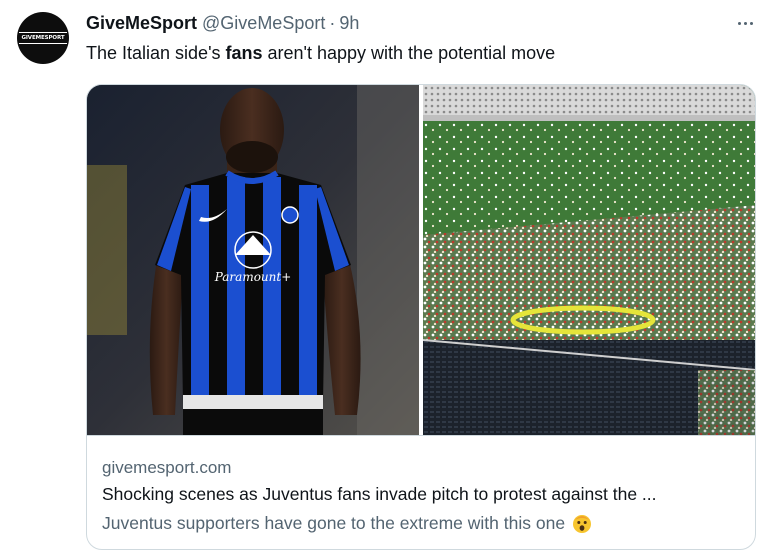 The height and width of the screenshot is (559, 767). What do you see at coordinates (167, 467) in the screenshot?
I see `card-domain: givemesport.com` at bounding box center [167, 467].